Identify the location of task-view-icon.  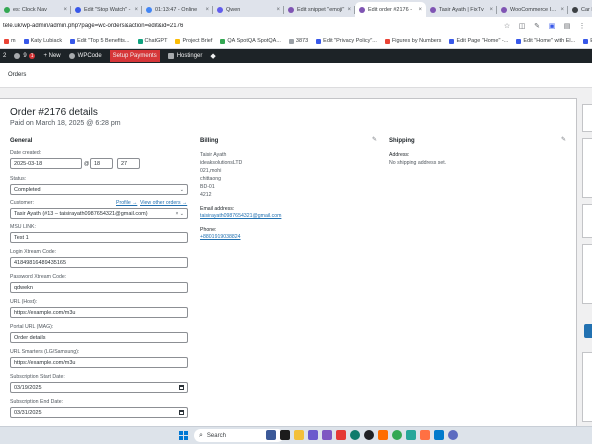
(285, 435).